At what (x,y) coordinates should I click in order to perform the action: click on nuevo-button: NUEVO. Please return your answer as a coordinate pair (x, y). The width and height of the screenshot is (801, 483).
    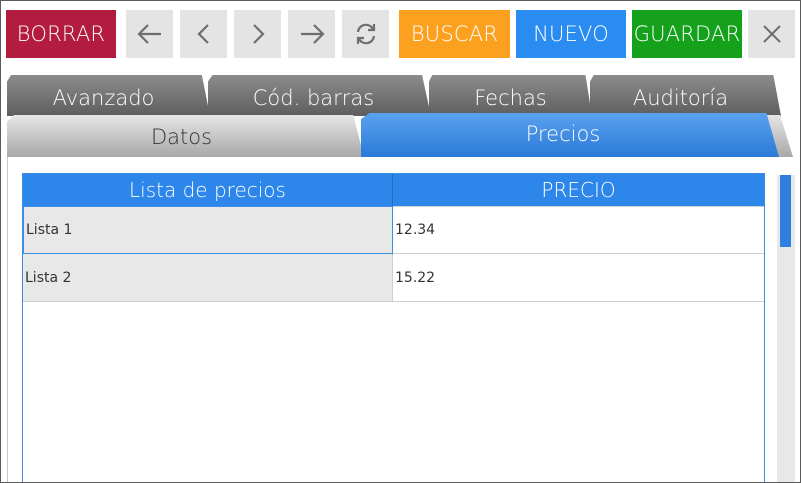
    Looking at the image, I should click on (571, 34).